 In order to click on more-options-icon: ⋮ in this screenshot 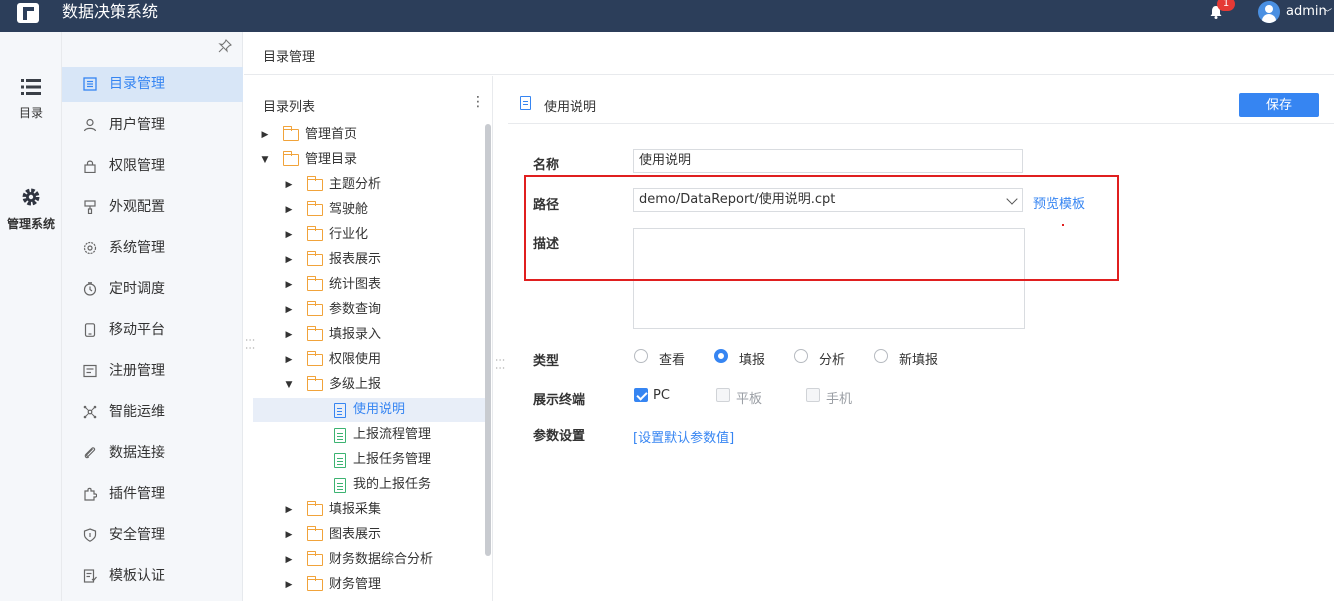, I will do `click(478, 102)`.